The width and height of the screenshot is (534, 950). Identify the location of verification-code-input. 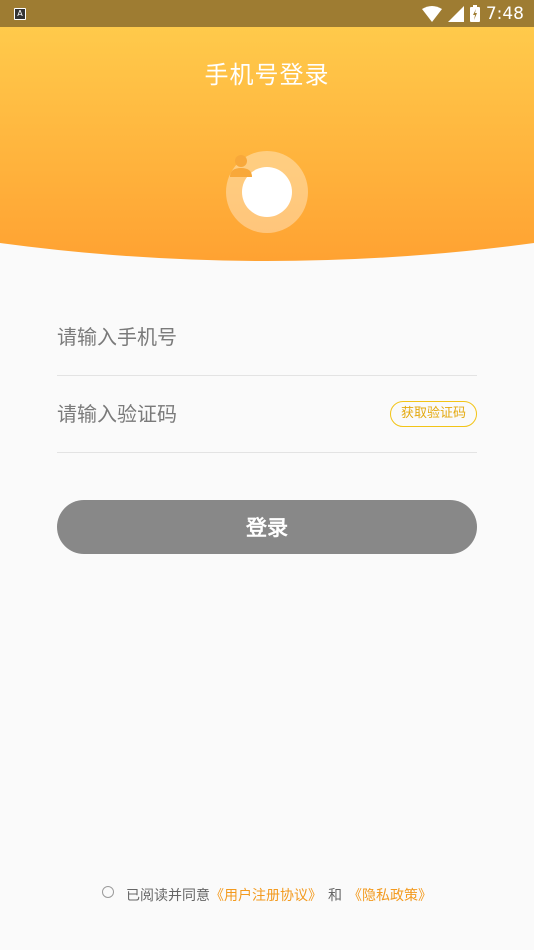
(207, 414).